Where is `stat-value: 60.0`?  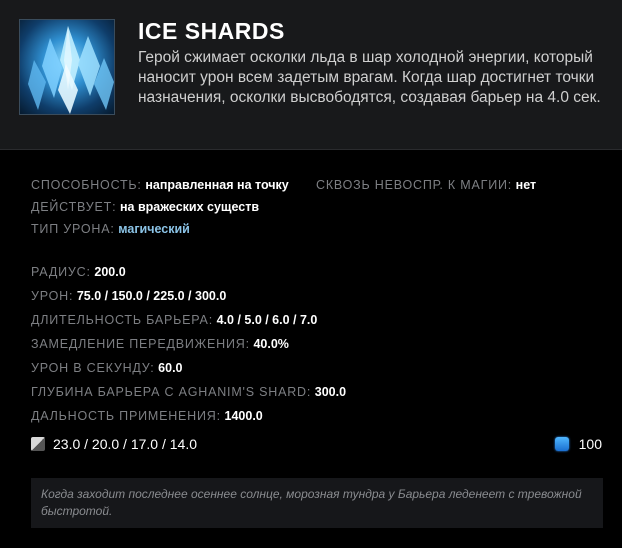 stat-value: 60.0 is located at coordinates (170, 368).